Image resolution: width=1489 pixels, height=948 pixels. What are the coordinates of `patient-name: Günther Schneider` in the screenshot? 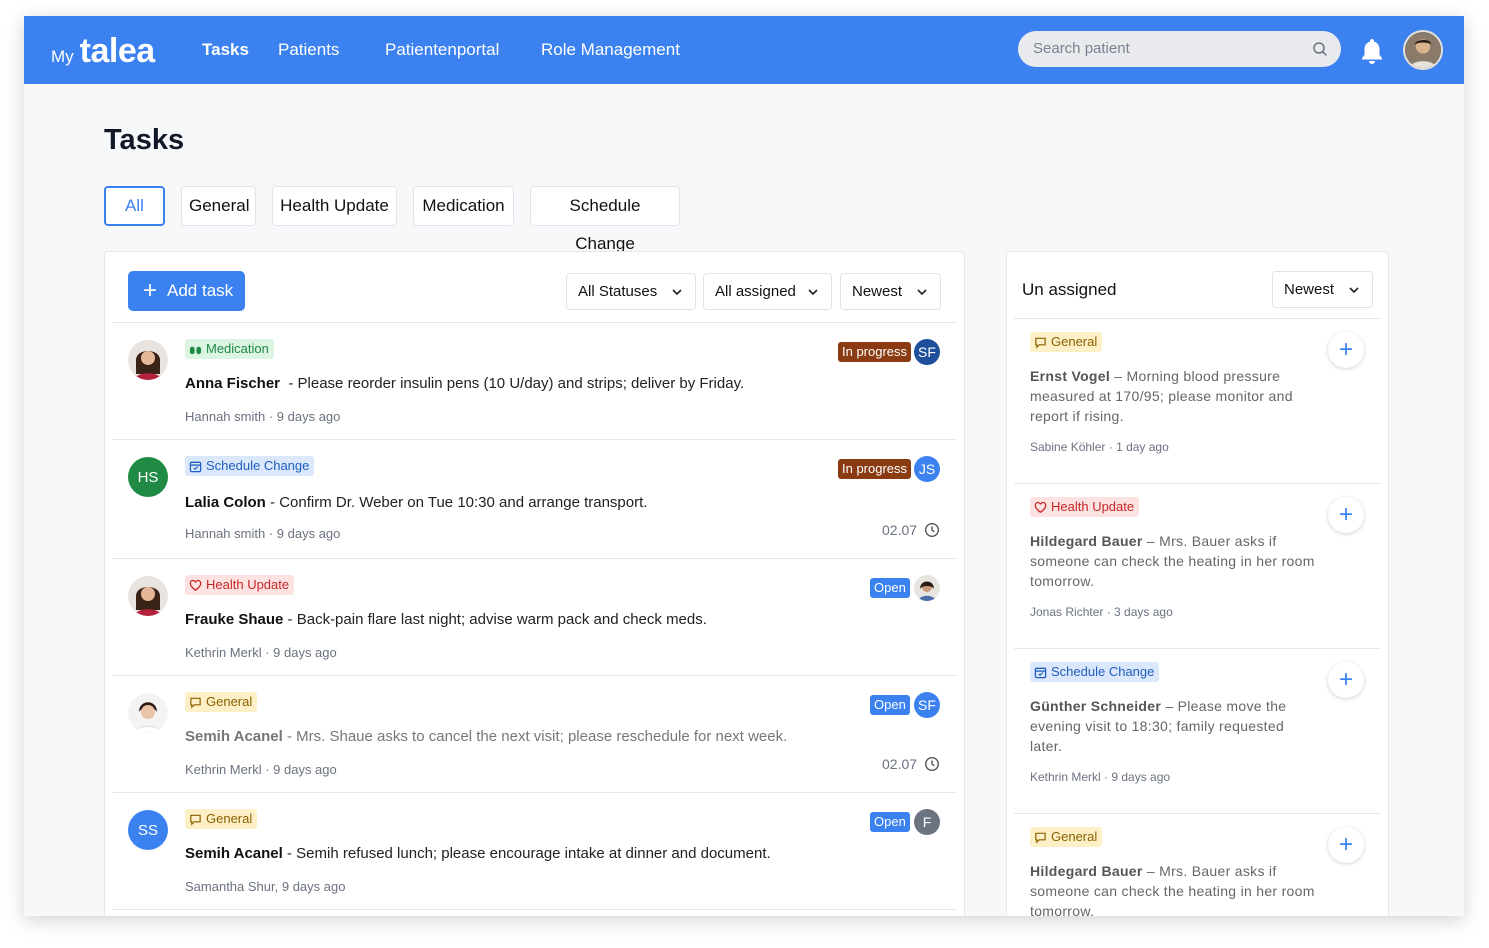 It's located at (1096, 706).